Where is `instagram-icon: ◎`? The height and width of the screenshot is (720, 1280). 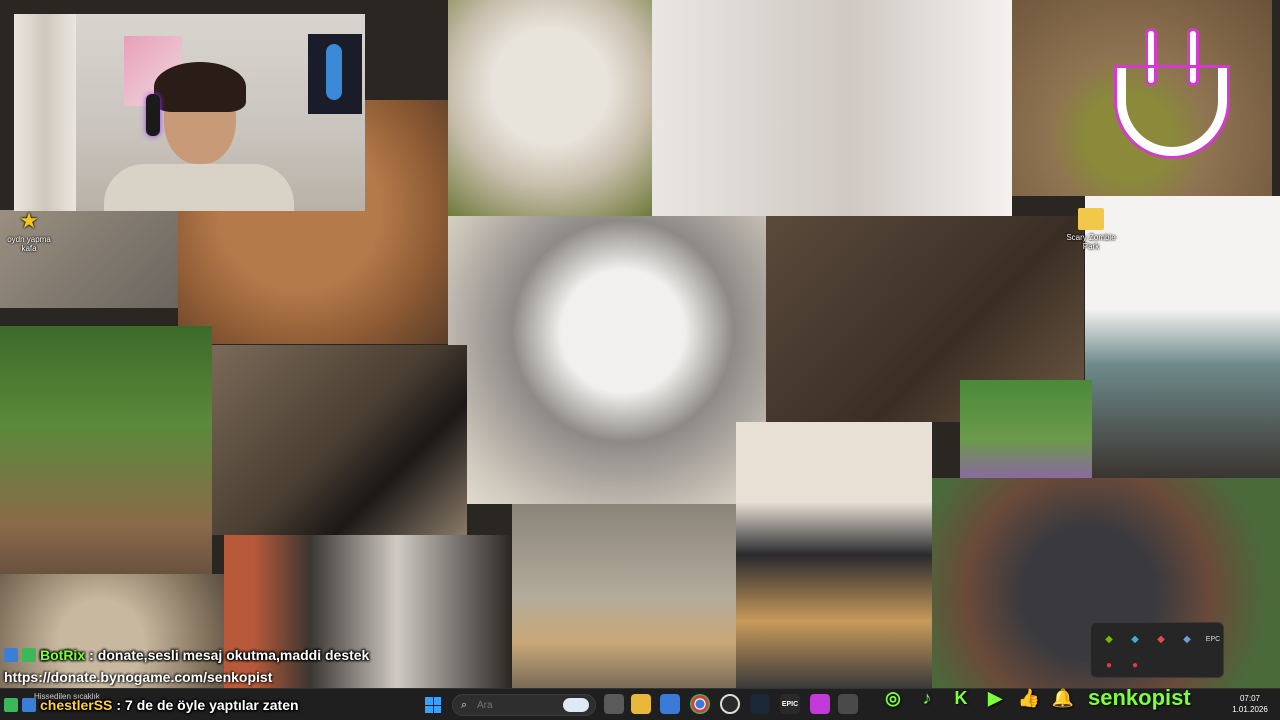 instagram-icon: ◎ is located at coordinates (893, 697).